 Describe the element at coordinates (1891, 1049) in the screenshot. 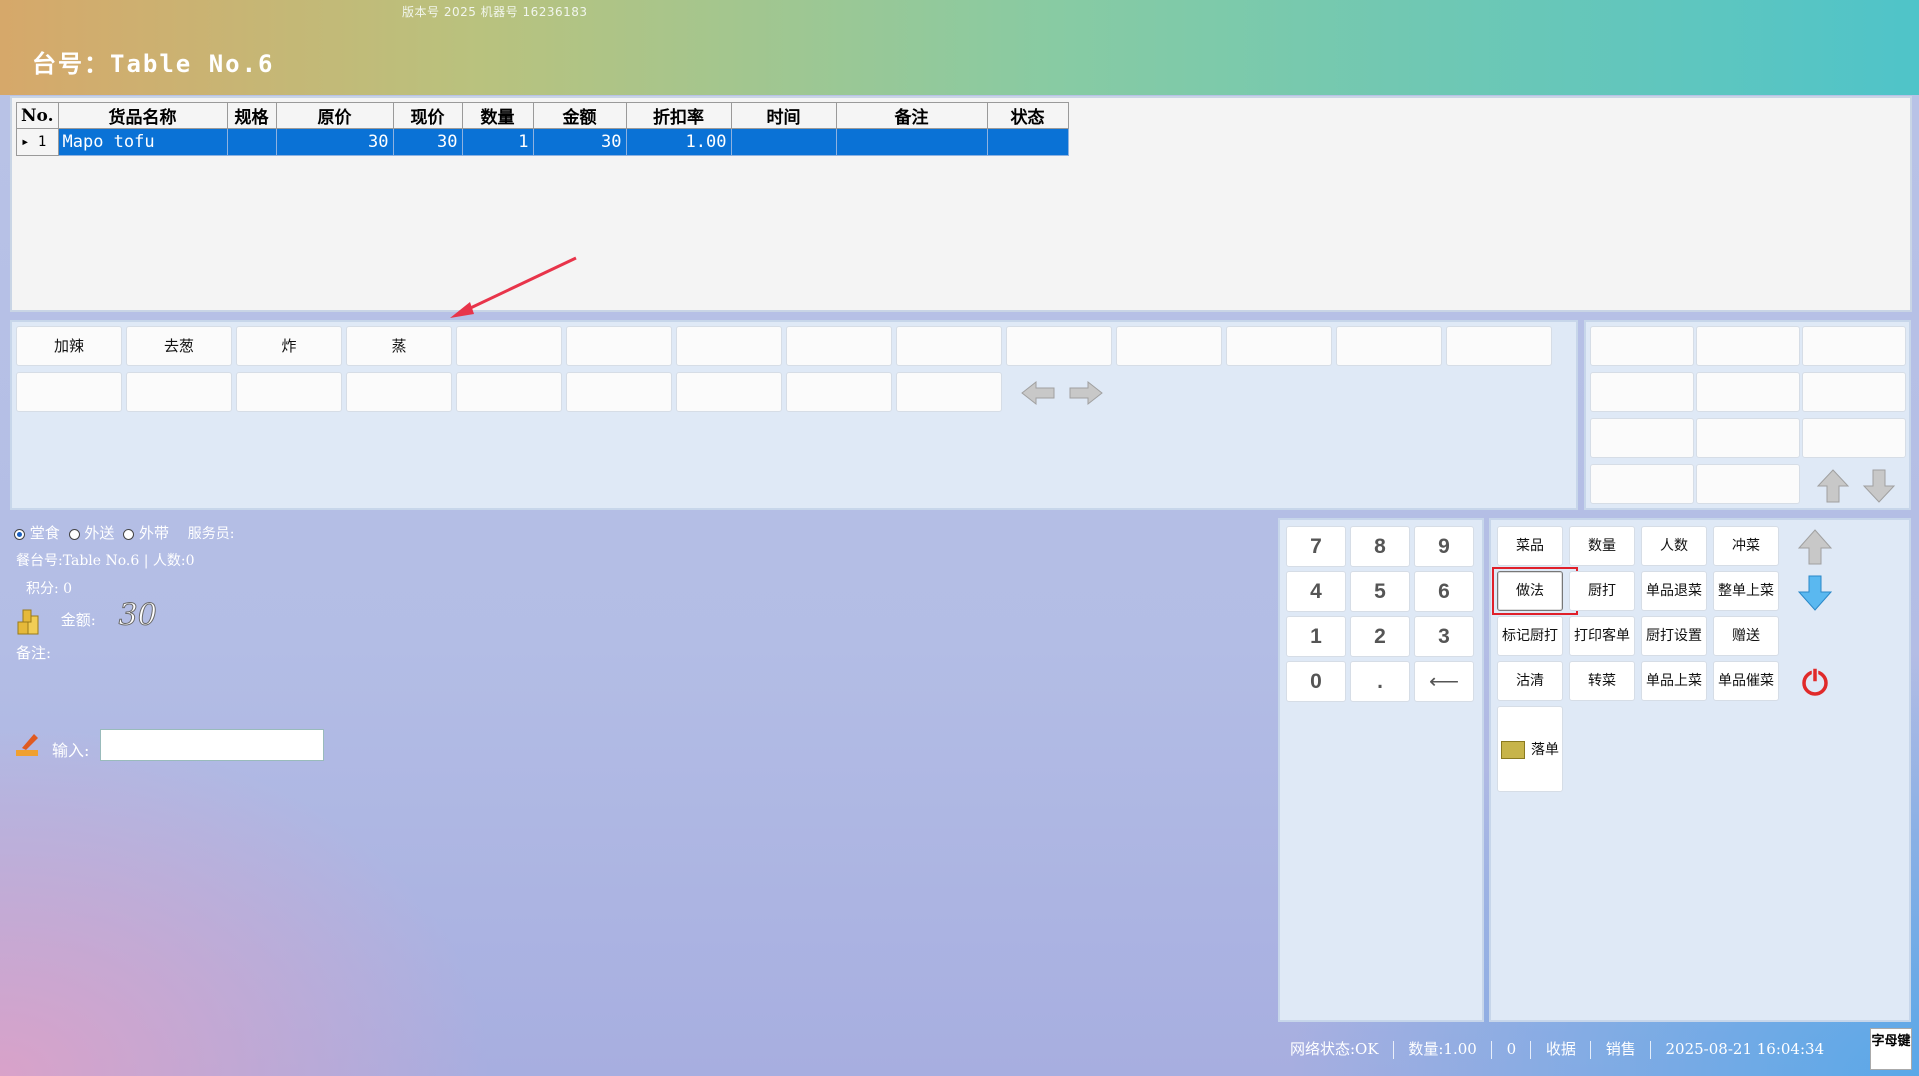

I see `keyboard-toggle-button: 字母键` at that location.